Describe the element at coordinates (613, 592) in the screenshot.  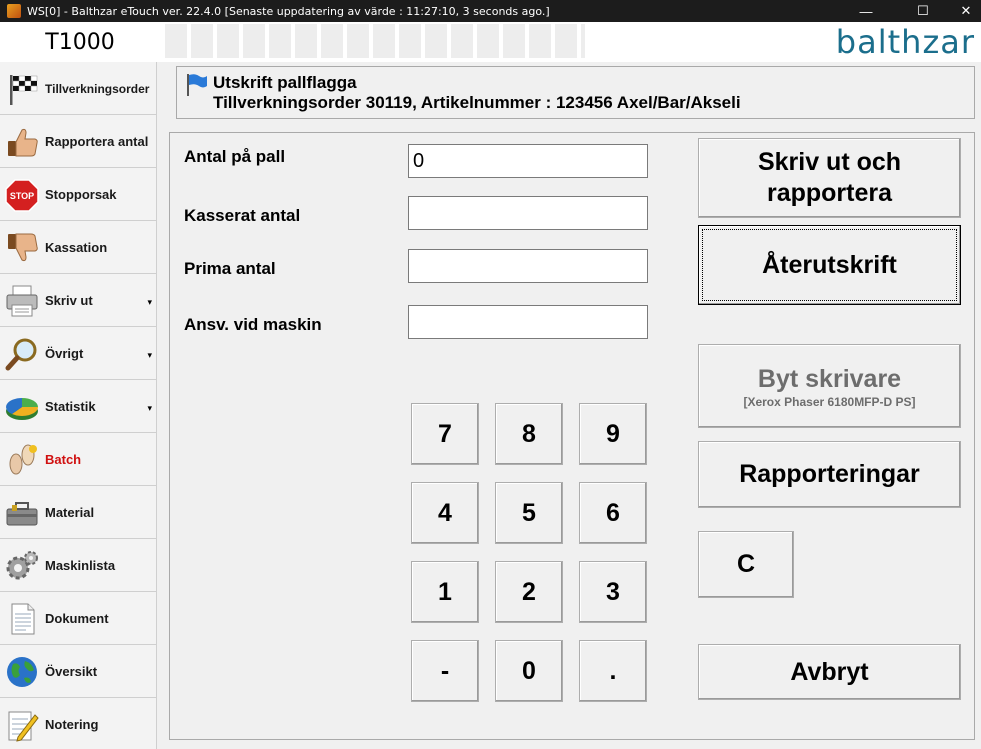
I see `keypad-key-3: 3` at that location.